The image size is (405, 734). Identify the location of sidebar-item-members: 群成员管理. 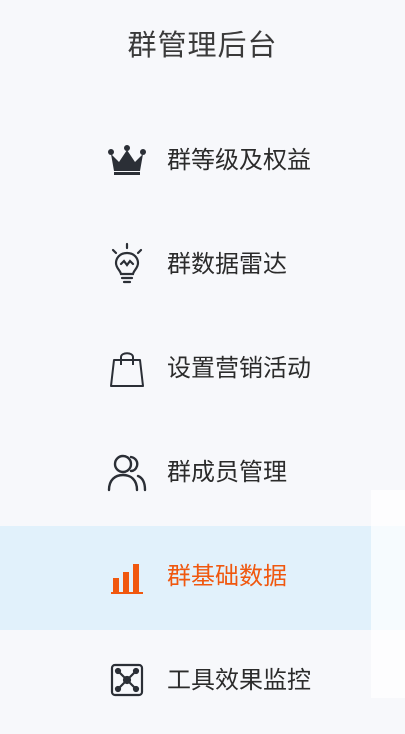
(202, 474).